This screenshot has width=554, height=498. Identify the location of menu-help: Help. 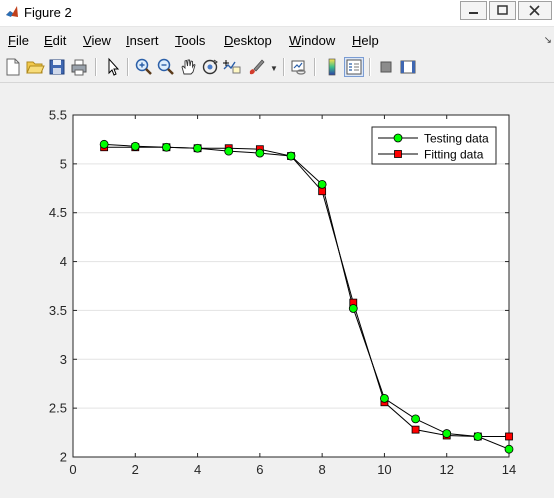
(365, 40).